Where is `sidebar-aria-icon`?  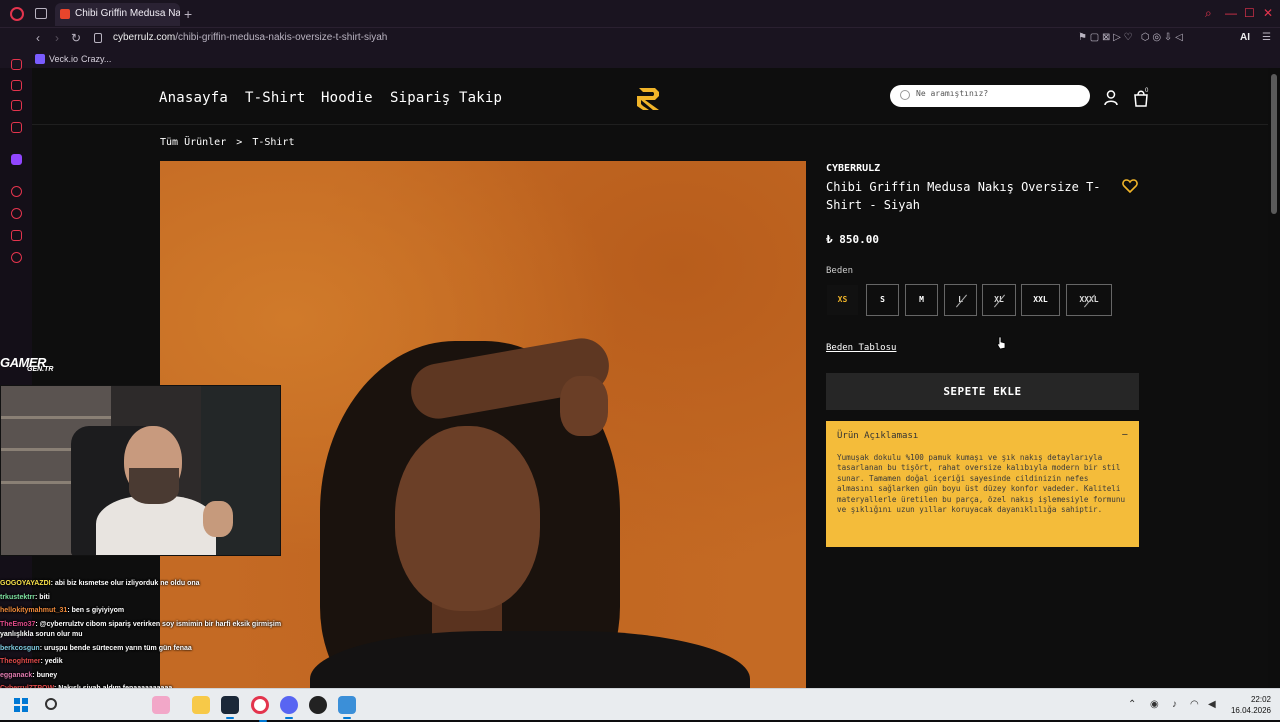 sidebar-aria-icon is located at coordinates (16, 64).